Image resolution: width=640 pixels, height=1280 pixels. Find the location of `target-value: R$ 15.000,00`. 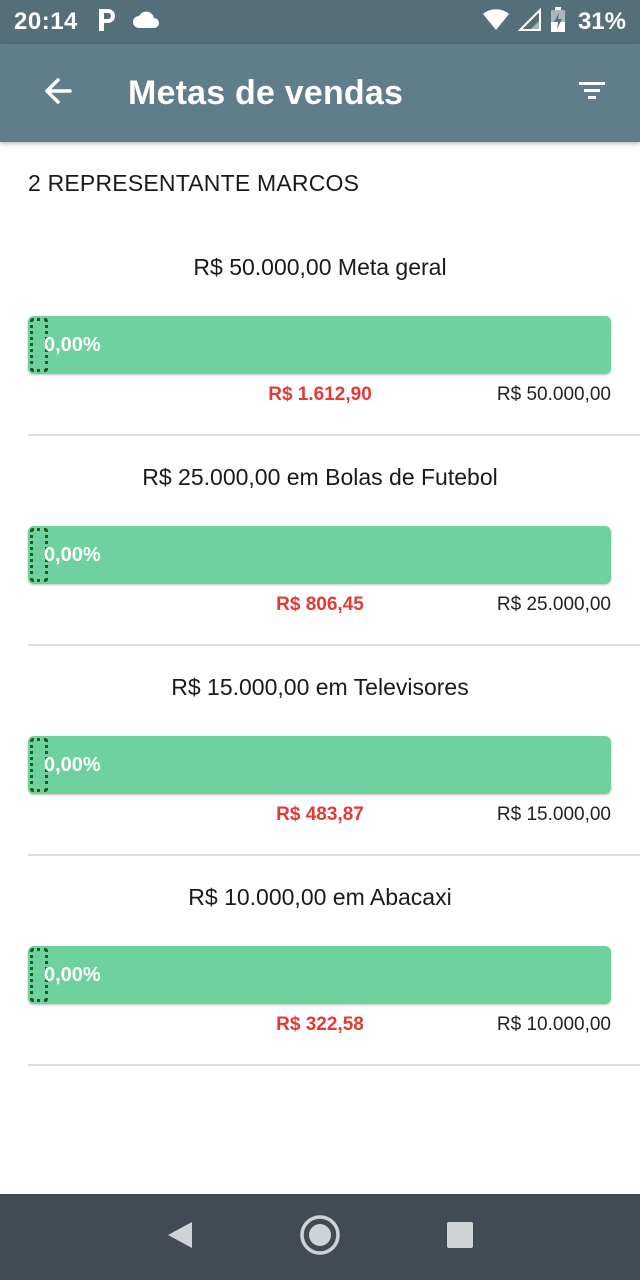

target-value: R$ 15.000,00 is located at coordinates (553, 814).